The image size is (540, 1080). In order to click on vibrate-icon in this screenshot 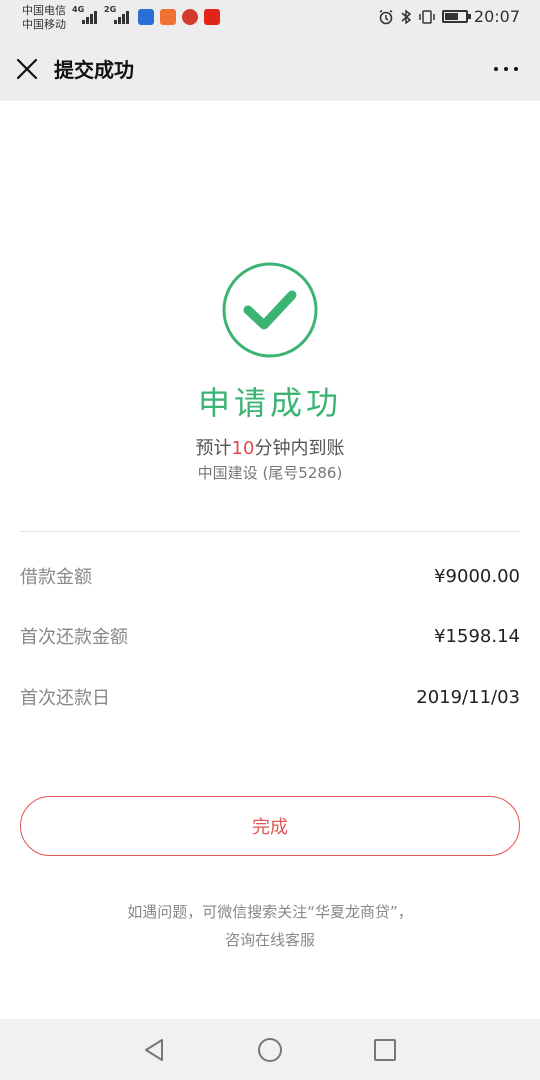, I will do `click(427, 16)`.